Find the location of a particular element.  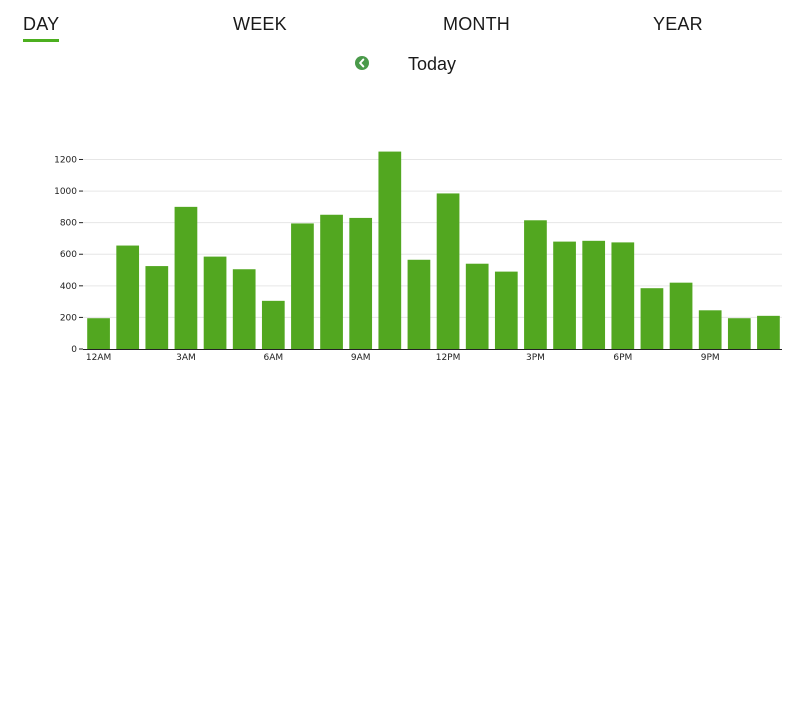

previous-period-button is located at coordinates (362, 63).